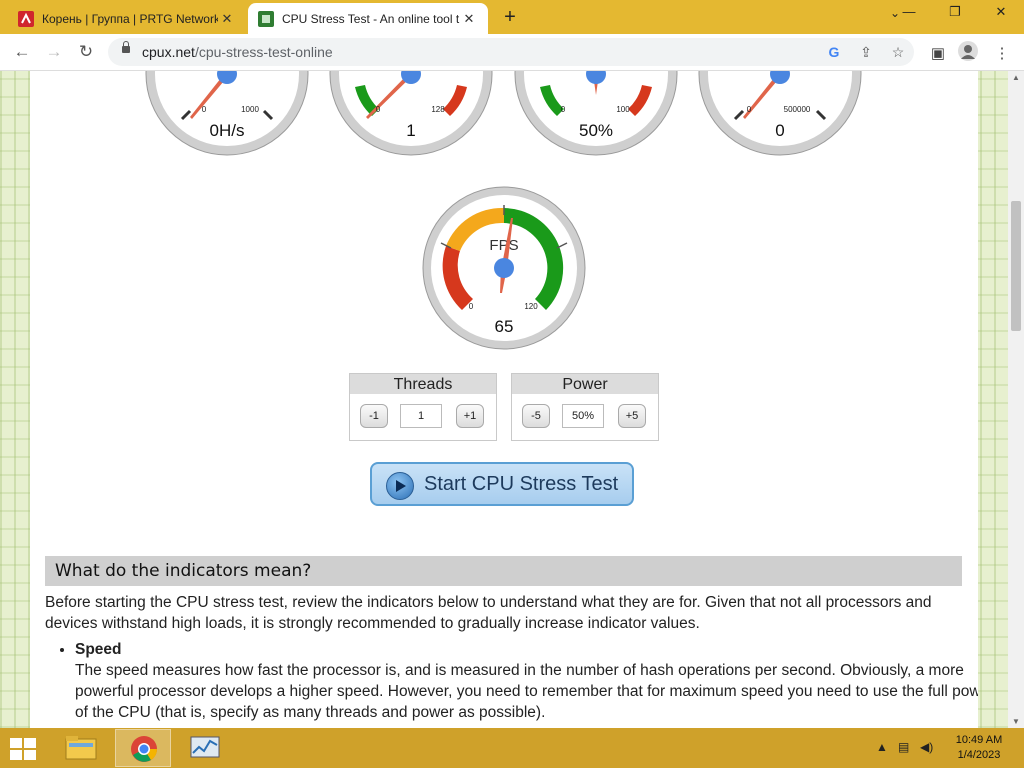 This screenshot has height=773, width=1024. I want to click on fps-value: 65, so click(504, 326).